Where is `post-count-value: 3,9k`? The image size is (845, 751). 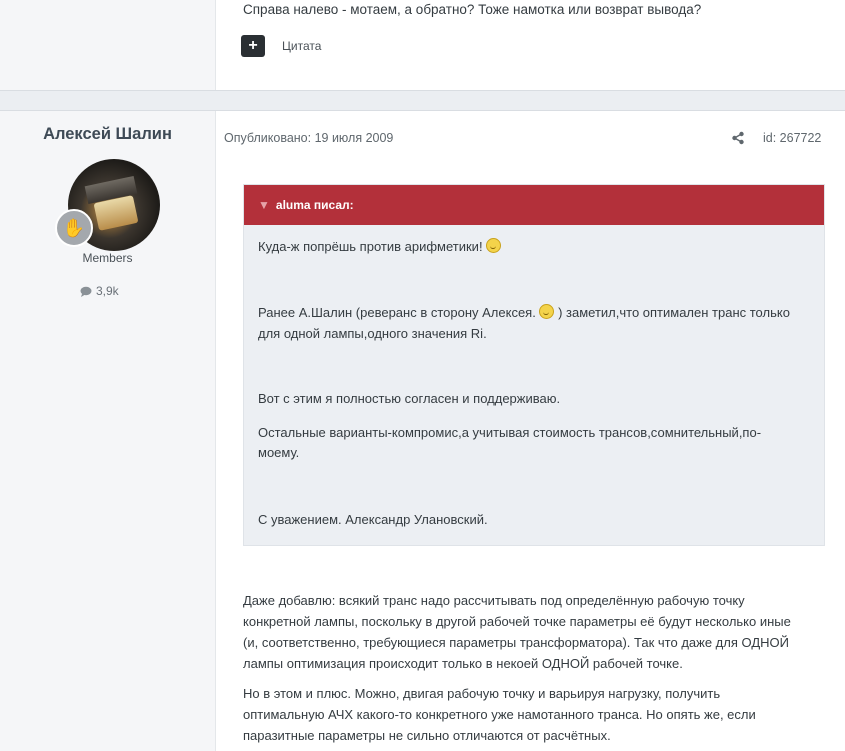 post-count-value: 3,9k is located at coordinates (107, 291).